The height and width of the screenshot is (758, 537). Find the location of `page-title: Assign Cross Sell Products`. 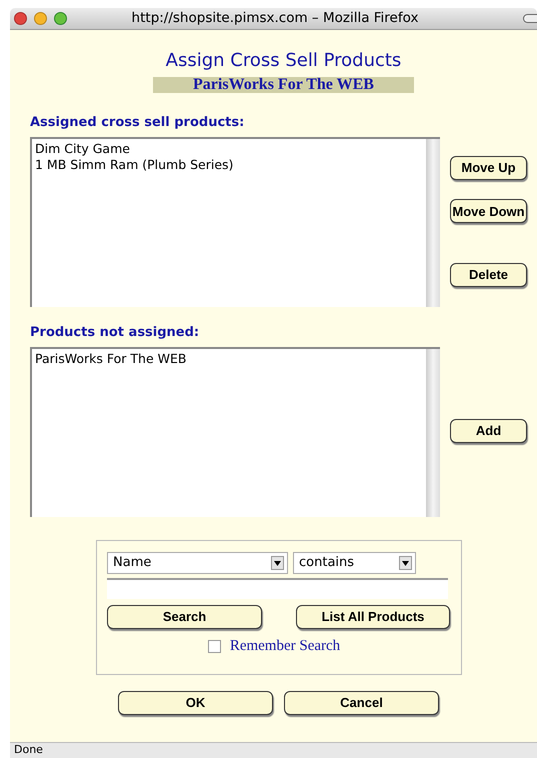

page-title: Assign Cross Sell Products is located at coordinates (284, 61).